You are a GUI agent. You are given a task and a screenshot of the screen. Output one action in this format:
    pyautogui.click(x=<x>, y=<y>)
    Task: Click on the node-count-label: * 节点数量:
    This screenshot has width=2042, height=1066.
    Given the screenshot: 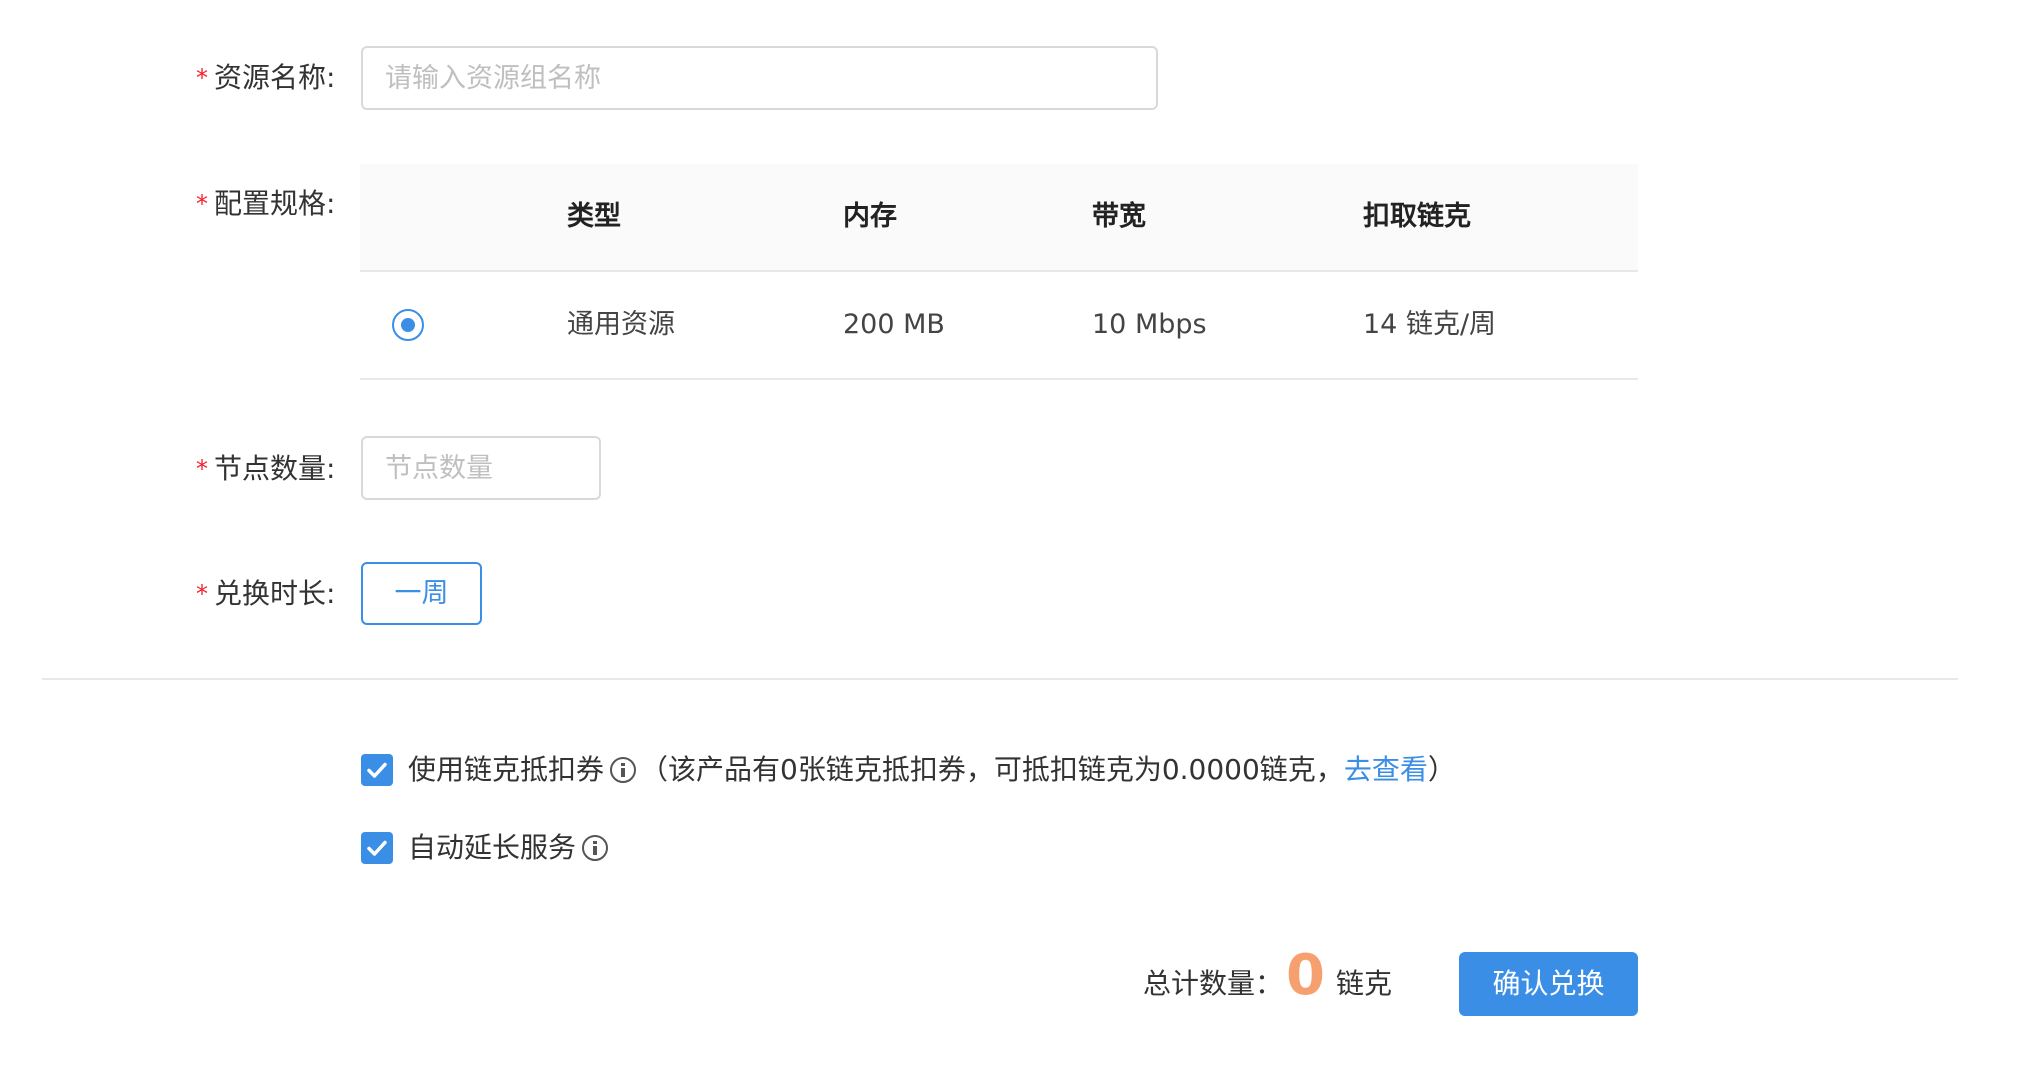 What is the action you would take?
    pyautogui.click(x=266, y=468)
    